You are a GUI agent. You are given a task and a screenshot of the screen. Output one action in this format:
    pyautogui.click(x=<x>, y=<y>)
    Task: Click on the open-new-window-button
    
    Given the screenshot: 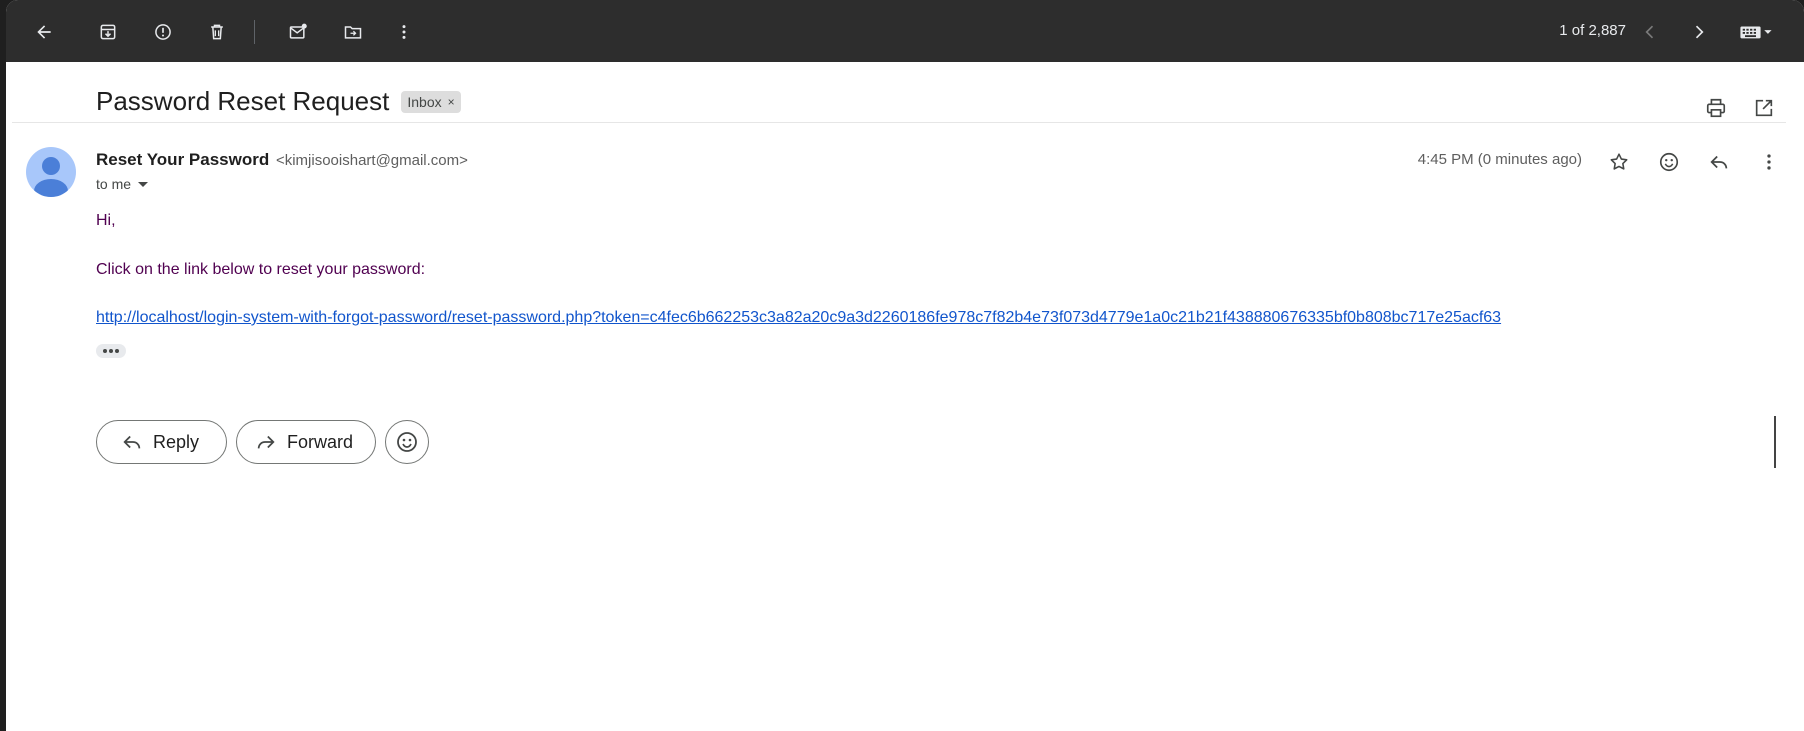 What is the action you would take?
    pyautogui.click(x=1764, y=108)
    